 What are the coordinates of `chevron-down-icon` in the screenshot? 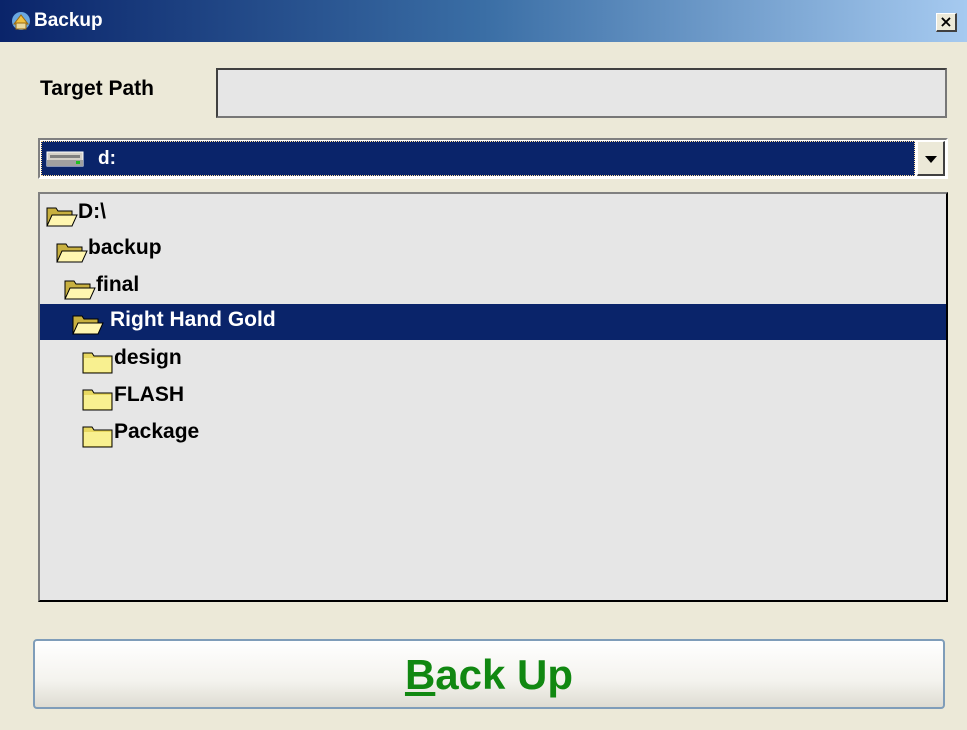 It's located at (931, 159).